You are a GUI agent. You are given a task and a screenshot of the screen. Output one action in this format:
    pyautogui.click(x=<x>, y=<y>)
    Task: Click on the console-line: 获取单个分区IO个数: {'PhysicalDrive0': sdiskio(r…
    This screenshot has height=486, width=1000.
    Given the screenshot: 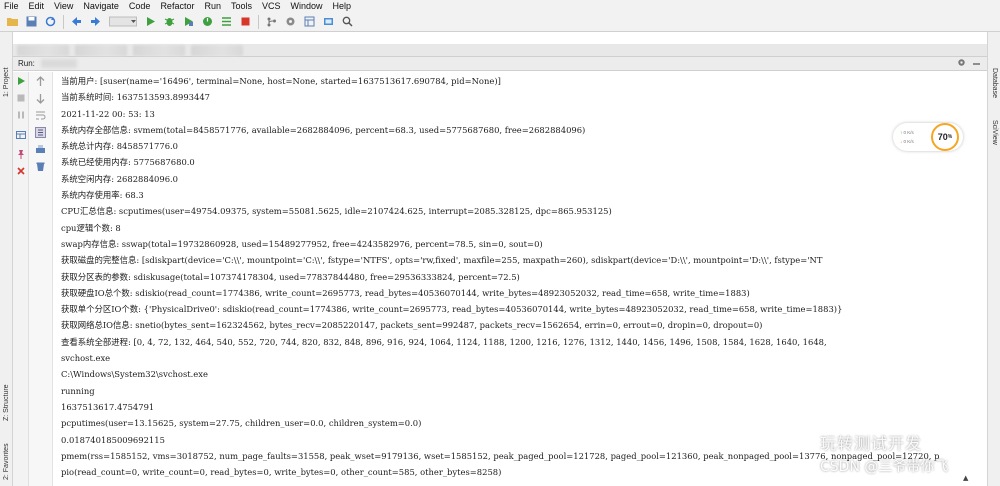 What is the action you would take?
    pyautogui.click(x=452, y=309)
    